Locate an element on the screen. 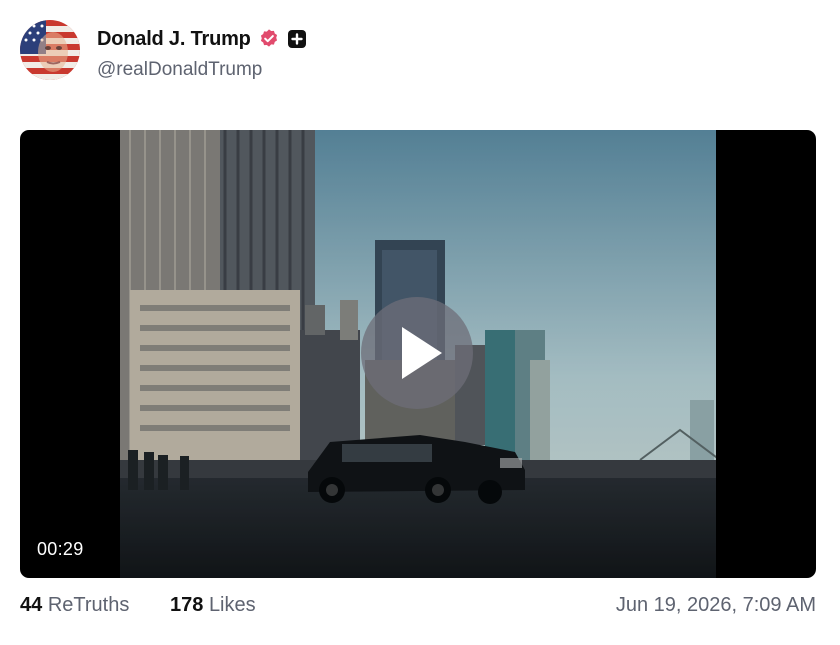  author-name-row: Donald J. Trump is located at coordinates (202, 39).